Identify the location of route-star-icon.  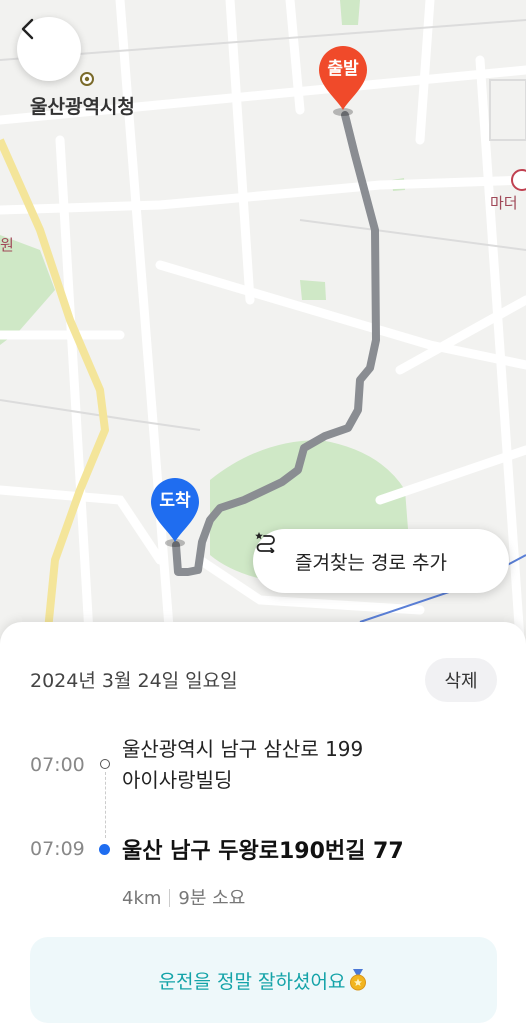
(265, 542).